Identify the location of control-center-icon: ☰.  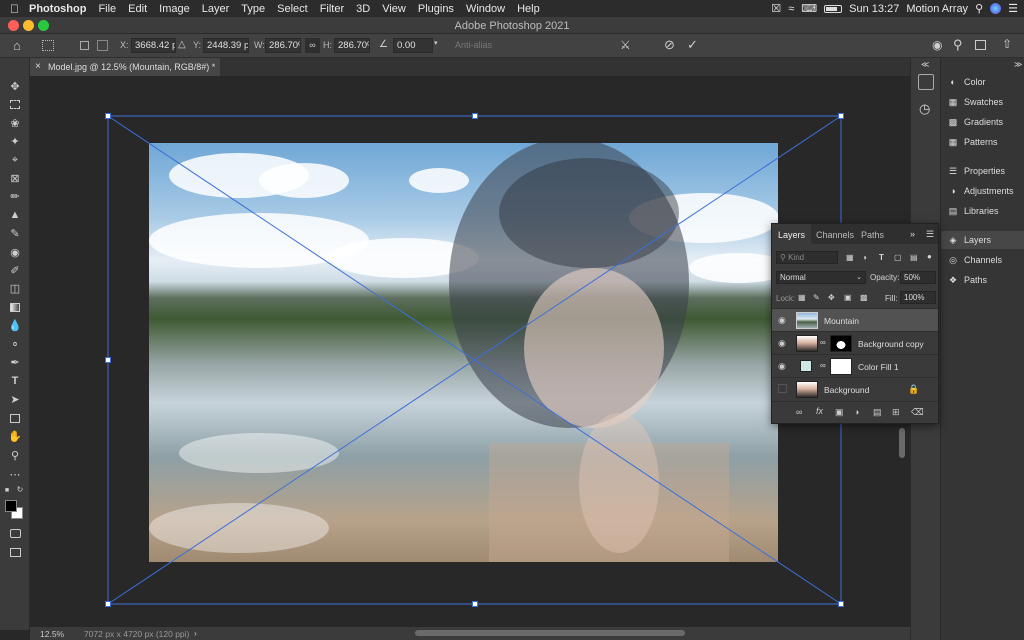
(1013, 8).